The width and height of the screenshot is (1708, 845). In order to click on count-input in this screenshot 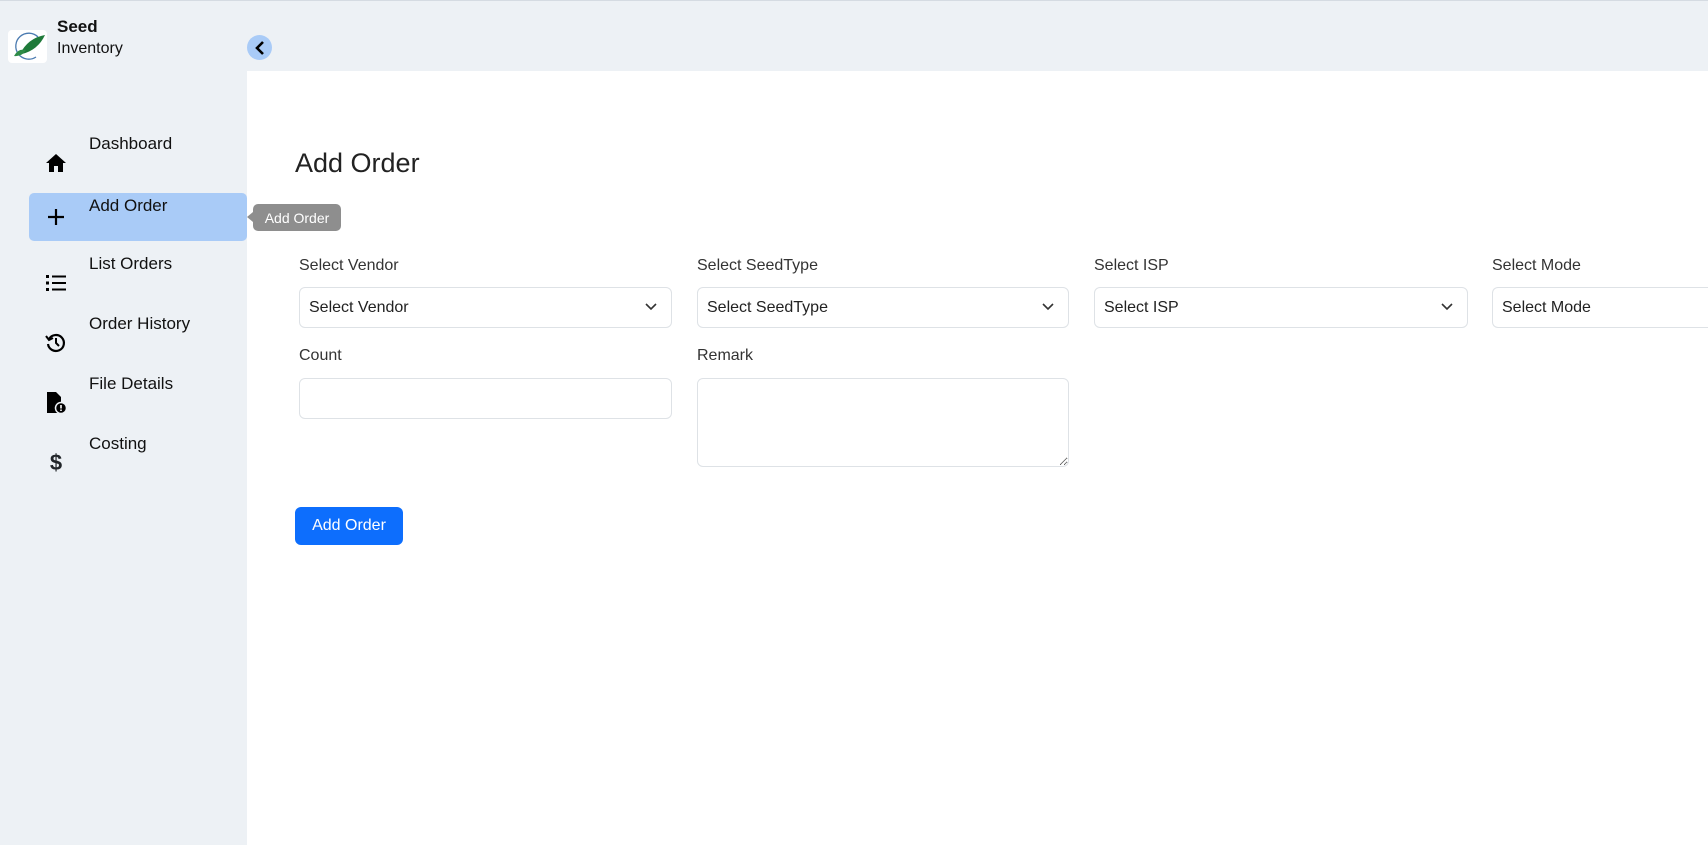, I will do `click(485, 398)`.